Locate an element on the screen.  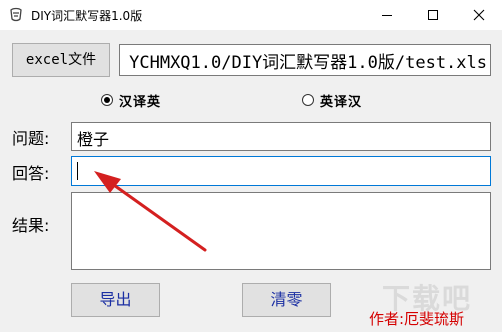
annotation-arrow-icon is located at coordinates (150, 211).